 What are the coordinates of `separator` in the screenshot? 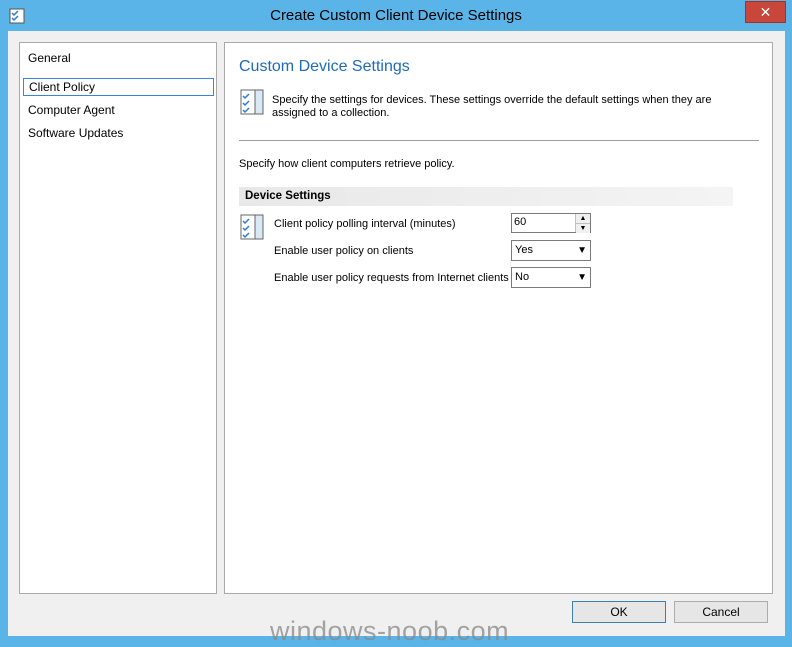 It's located at (499, 140).